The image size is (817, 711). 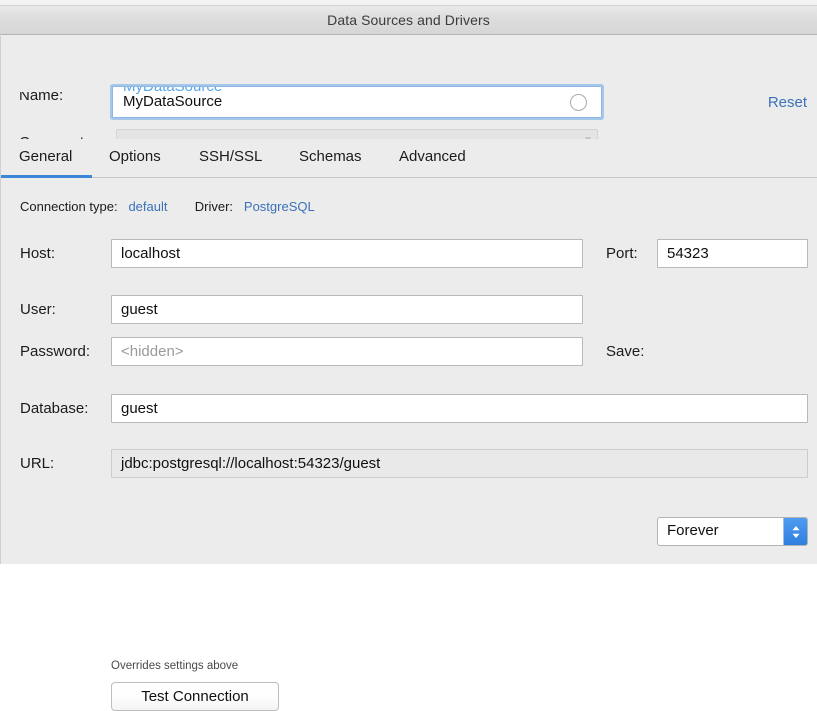 I want to click on url-hint: Overrides settings above, so click(x=175, y=666).